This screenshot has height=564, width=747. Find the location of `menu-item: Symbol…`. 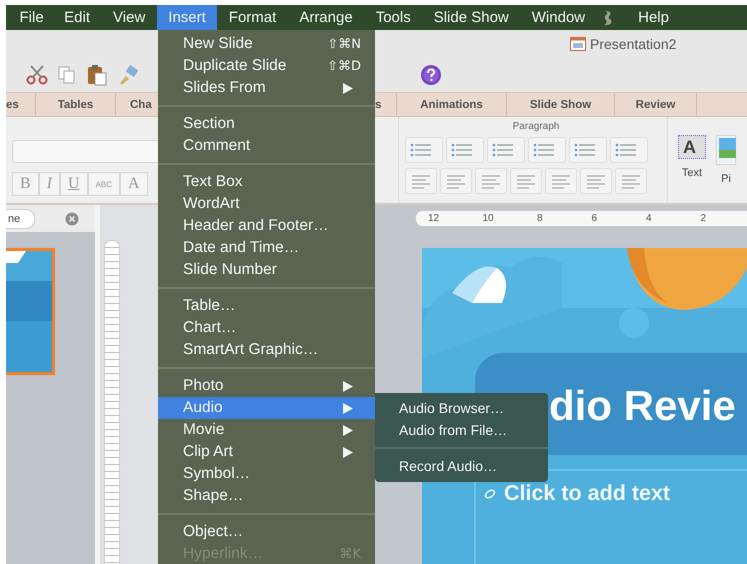

menu-item: Symbol… is located at coordinates (266, 474).